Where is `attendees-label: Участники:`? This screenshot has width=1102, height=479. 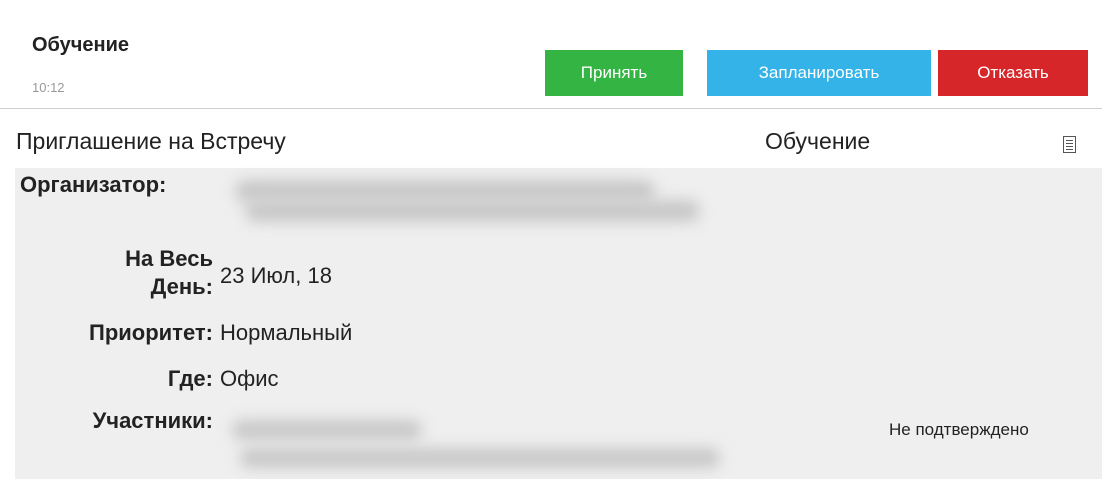 attendees-label: Участники: is located at coordinates (152, 420).